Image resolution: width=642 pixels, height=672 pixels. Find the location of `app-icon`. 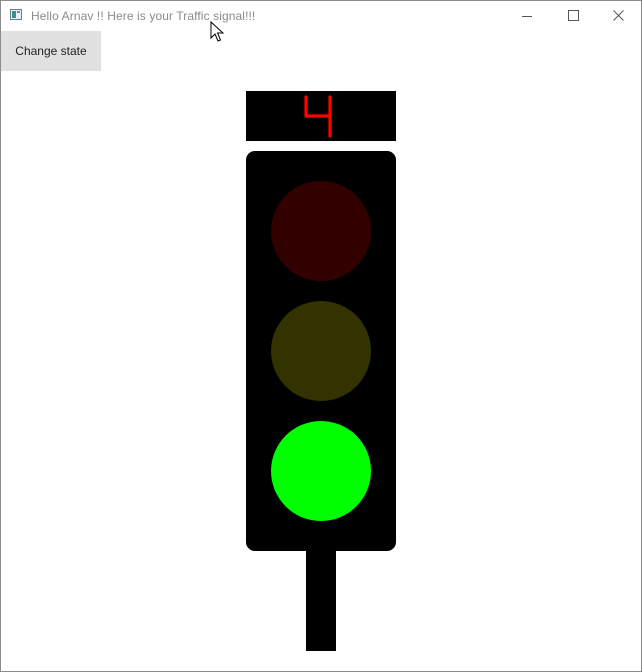

app-icon is located at coordinates (16, 14).